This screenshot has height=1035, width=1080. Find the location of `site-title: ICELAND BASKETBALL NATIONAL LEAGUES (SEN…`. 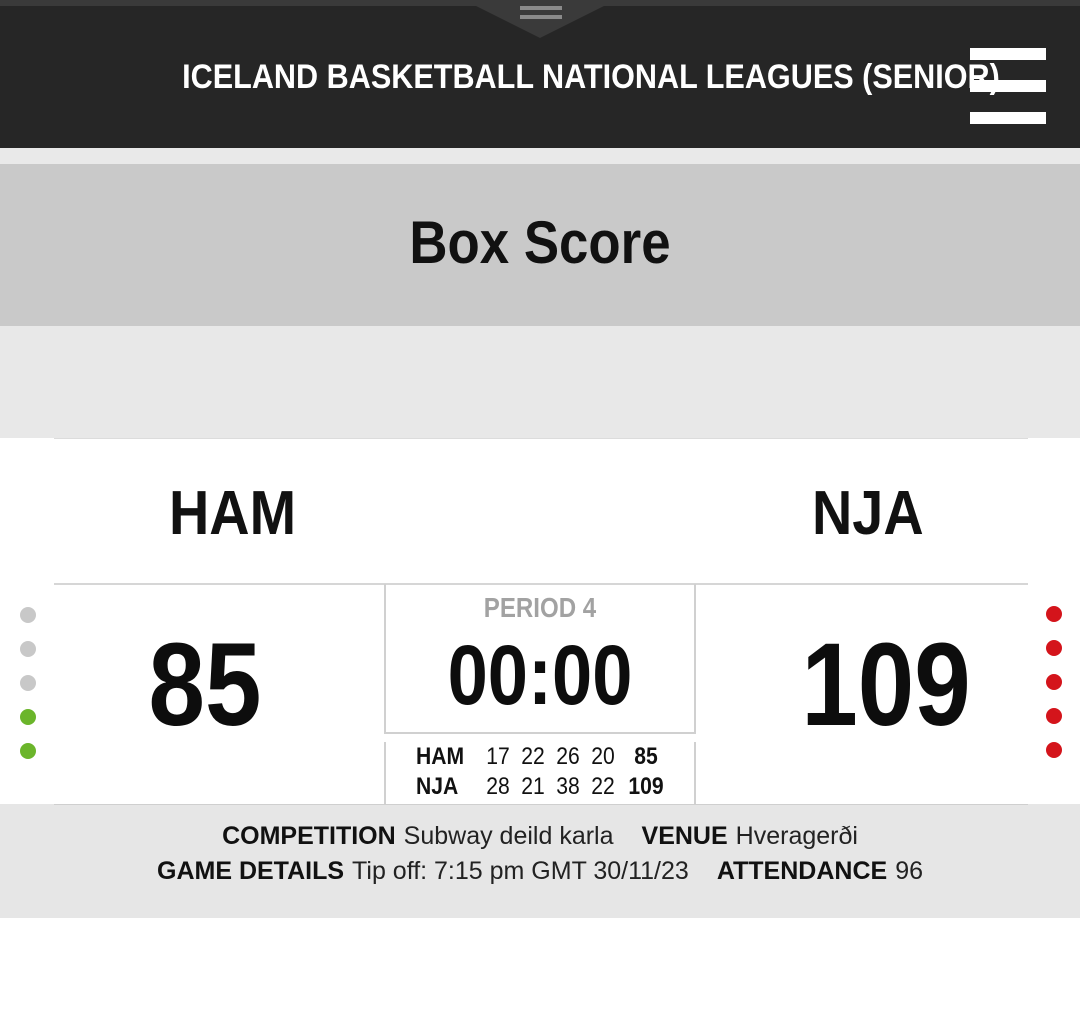

site-title: ICELAND BASKETBALL NATIONAL LEAGUES (SEN… is located at coordinates (591, 77).